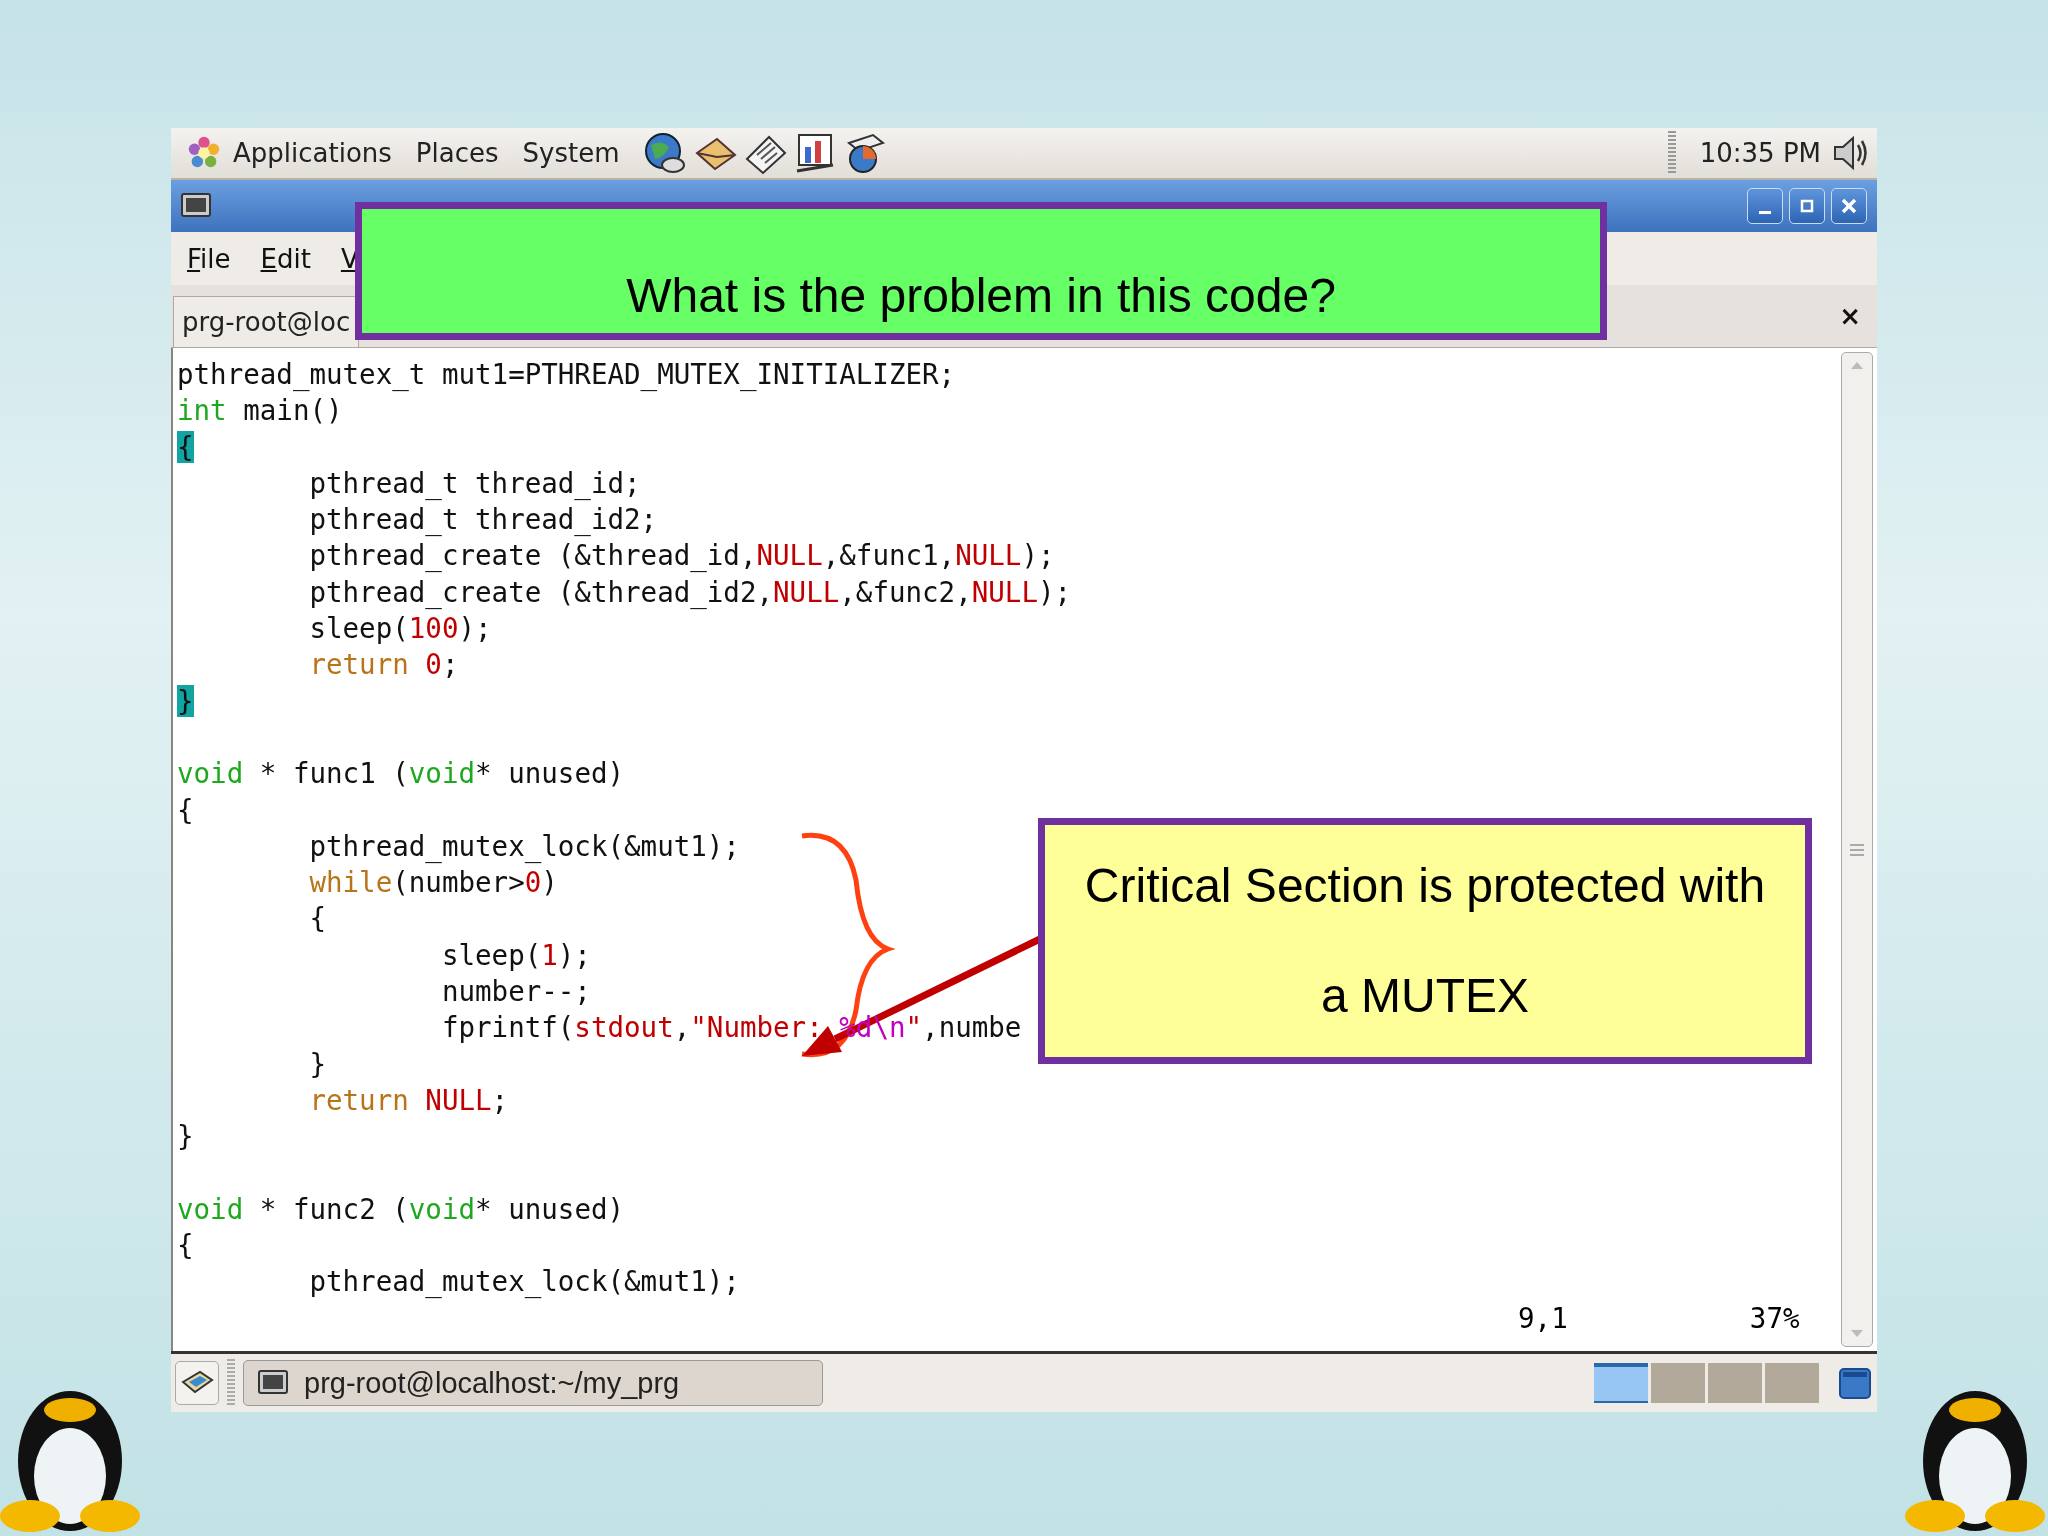 The height and width of the screenshot is (1536, 2048). Describe the element at coordinates (1425, 941) in the screenshot. I see `callout-text: Critical Section is protected with a MUTEX` at that location.